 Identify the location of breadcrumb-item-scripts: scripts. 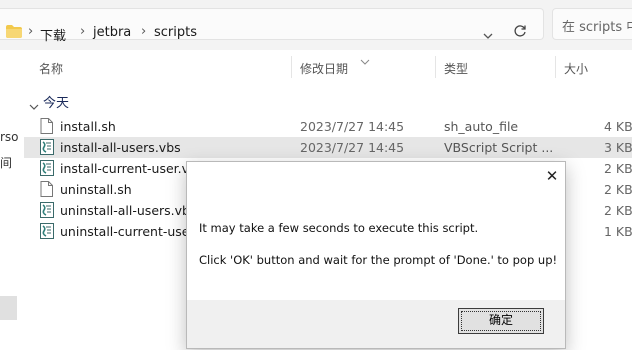
(175, 32).